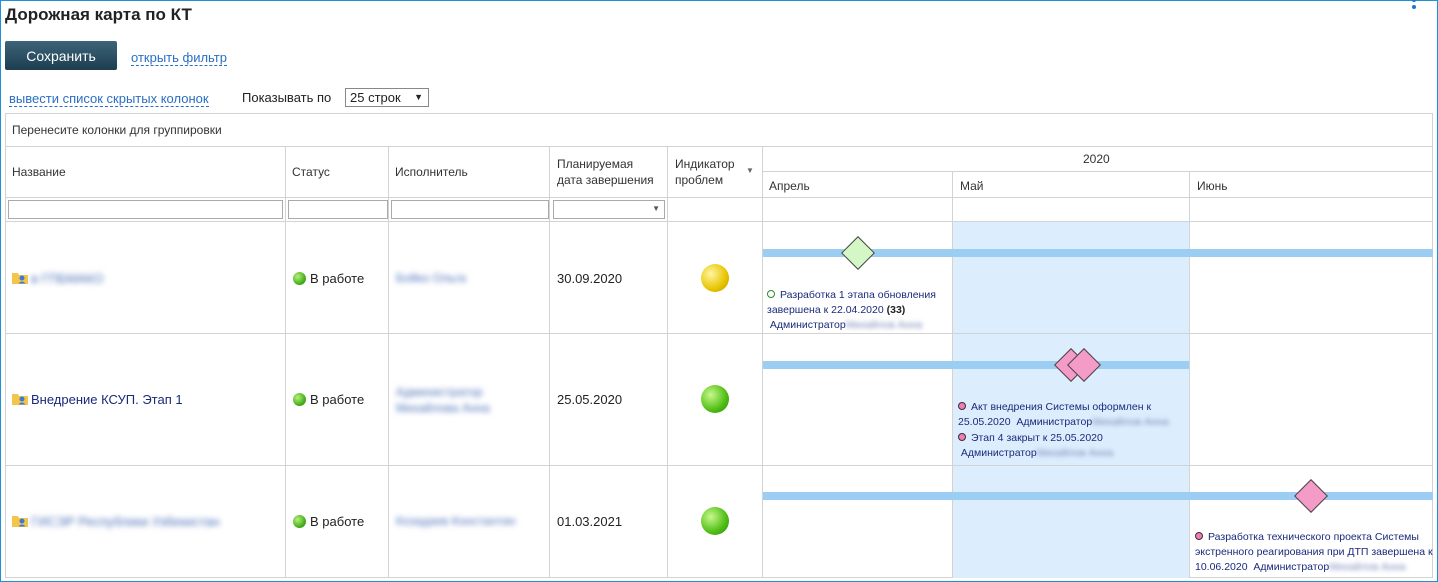 Image resolution: width=1438 pixels, height=582 pixels. I want to click on column-header-status: Статус, so click(311, 172).